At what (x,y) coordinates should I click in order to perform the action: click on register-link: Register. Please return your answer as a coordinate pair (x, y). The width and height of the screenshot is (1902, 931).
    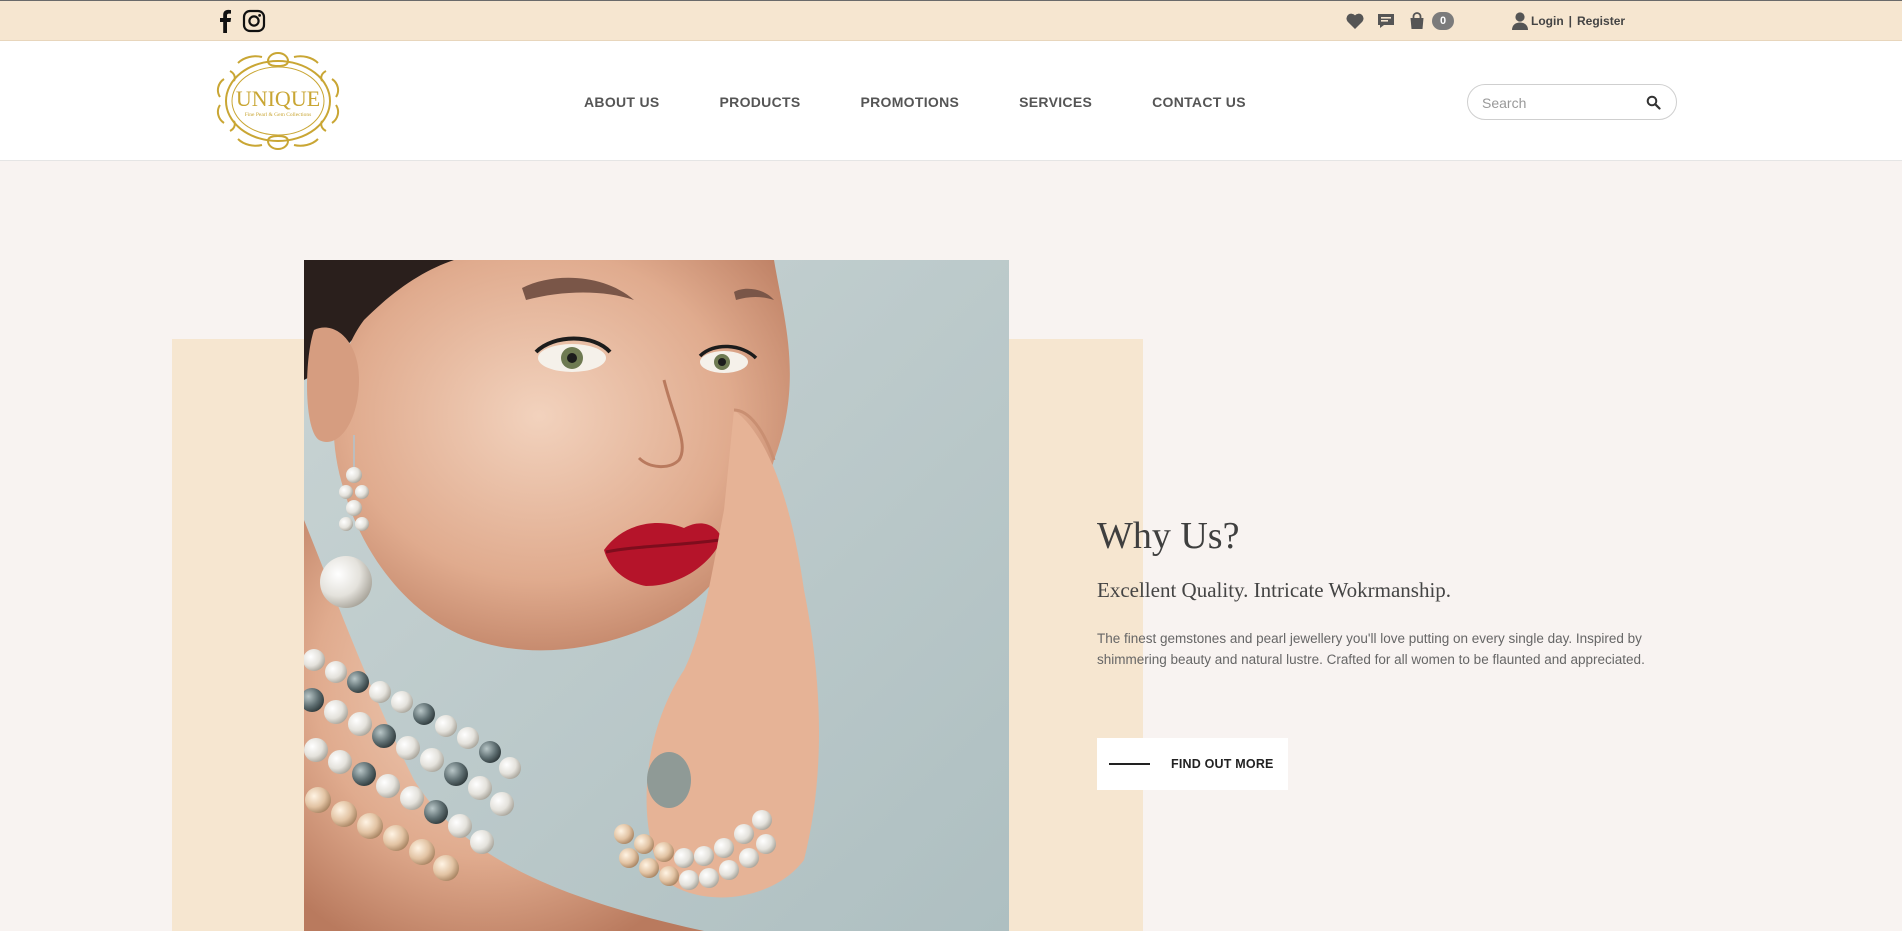
    Looking at the image, I should click on (1601, 21).